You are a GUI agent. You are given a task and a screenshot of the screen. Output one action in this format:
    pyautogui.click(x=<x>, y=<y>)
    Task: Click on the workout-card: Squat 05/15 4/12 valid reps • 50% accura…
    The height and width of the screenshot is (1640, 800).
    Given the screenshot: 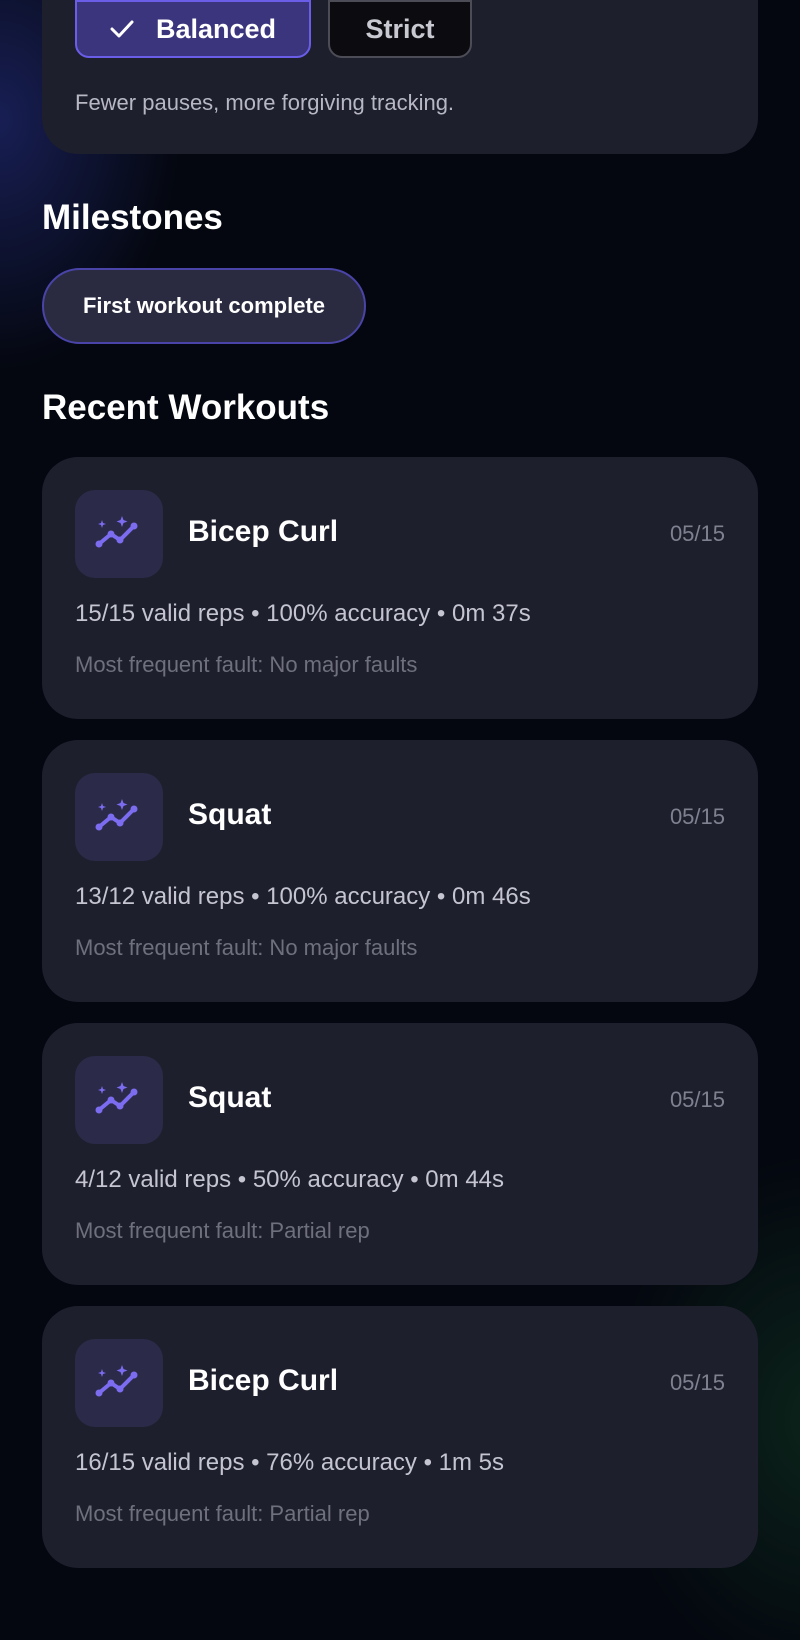 What is the action you would take?
    pyautogui.click(x=400, y=1154)
    